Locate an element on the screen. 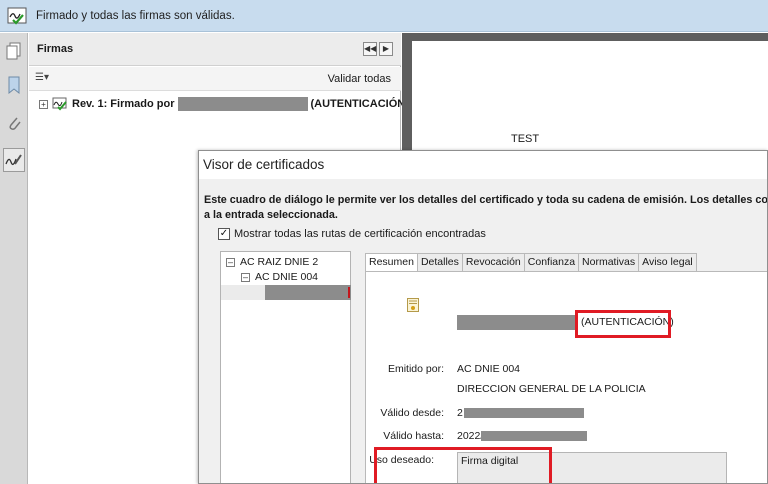 This screenshot has height=484, width=768. signatures-button is located at coordinates (14, 160).